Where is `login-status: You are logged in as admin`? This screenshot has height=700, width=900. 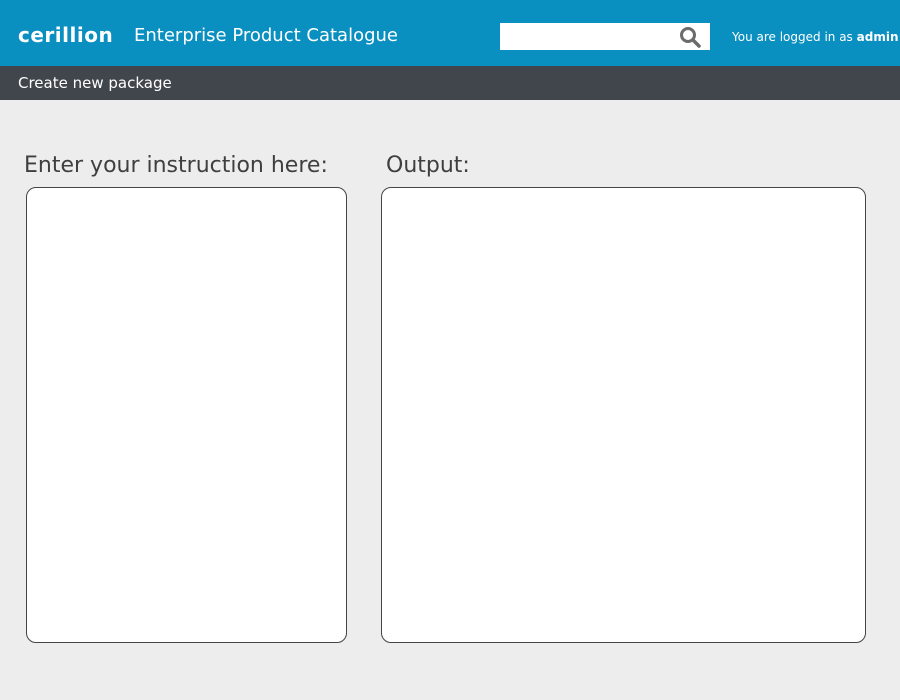 login-status: You are logged in as admin is located at coordinates (815, 37).